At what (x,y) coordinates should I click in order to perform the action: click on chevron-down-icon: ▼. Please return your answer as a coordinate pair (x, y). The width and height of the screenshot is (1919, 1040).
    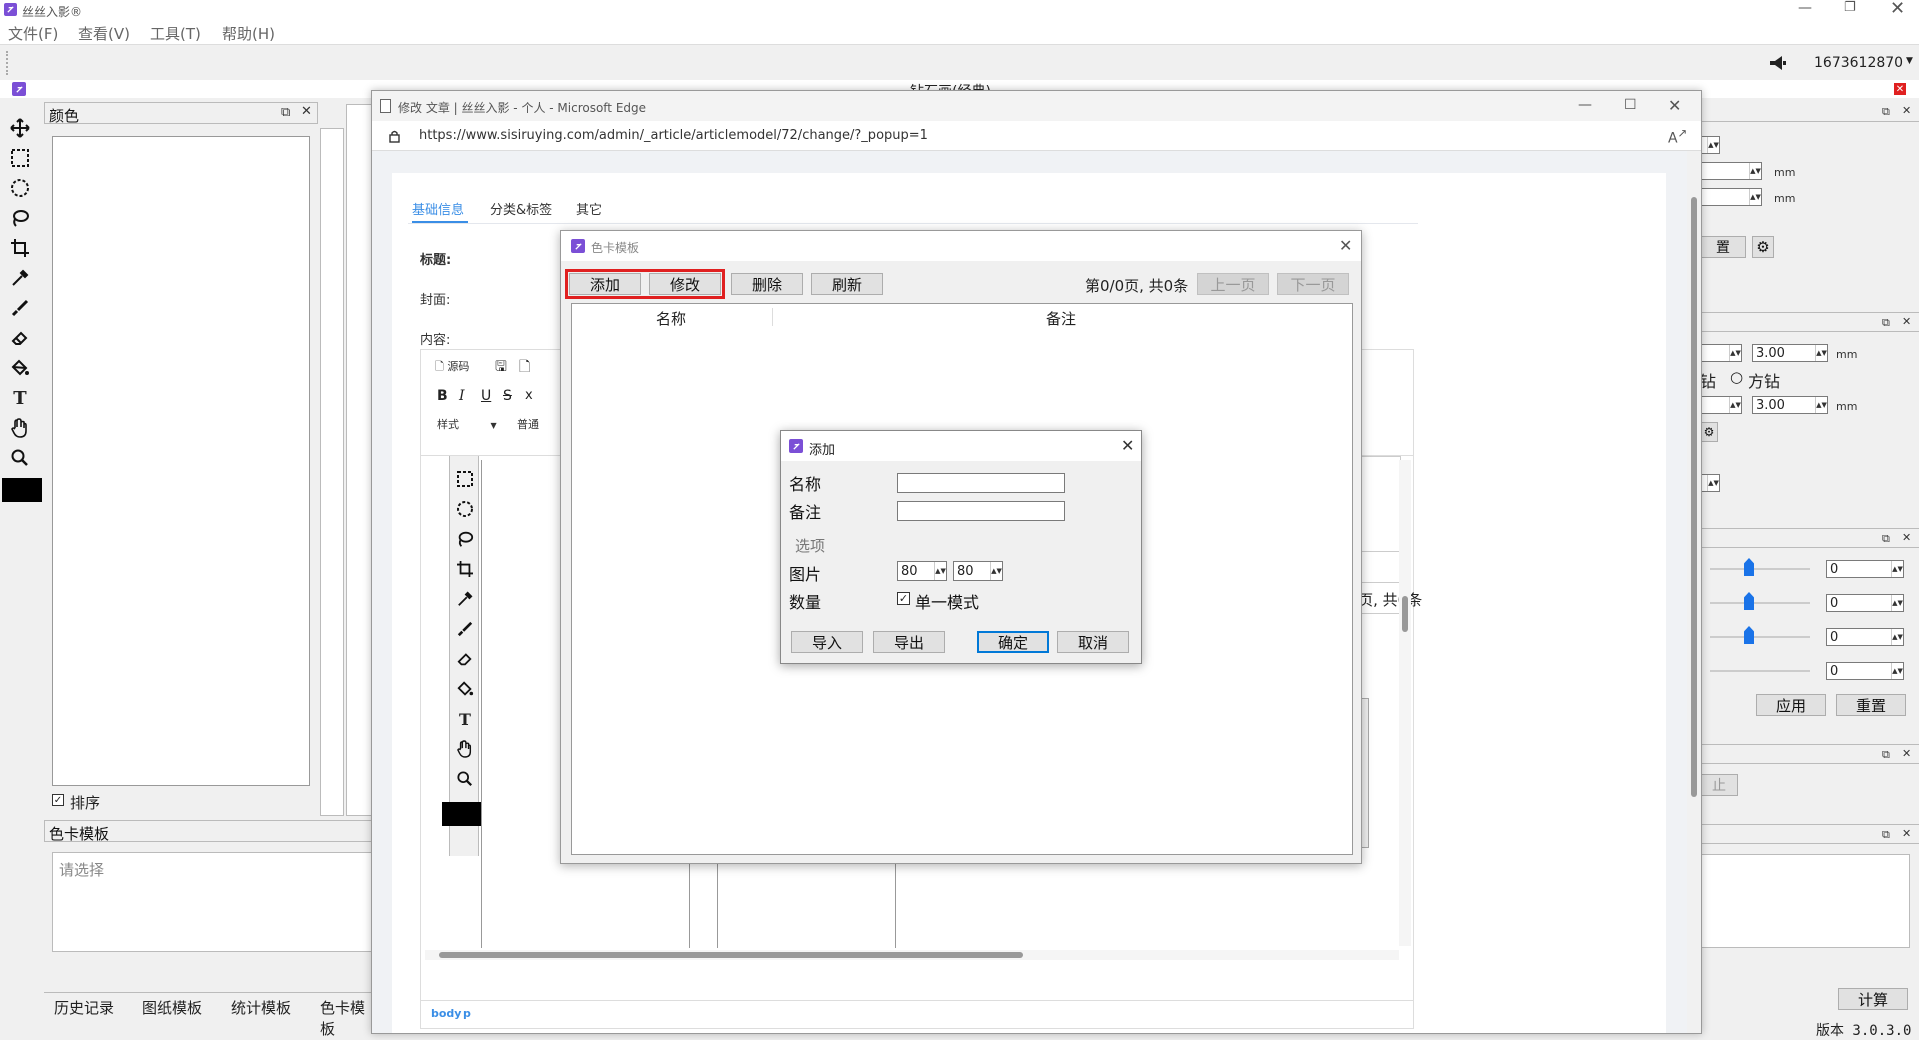
    Looking at the image, I should click on (1909, 61).